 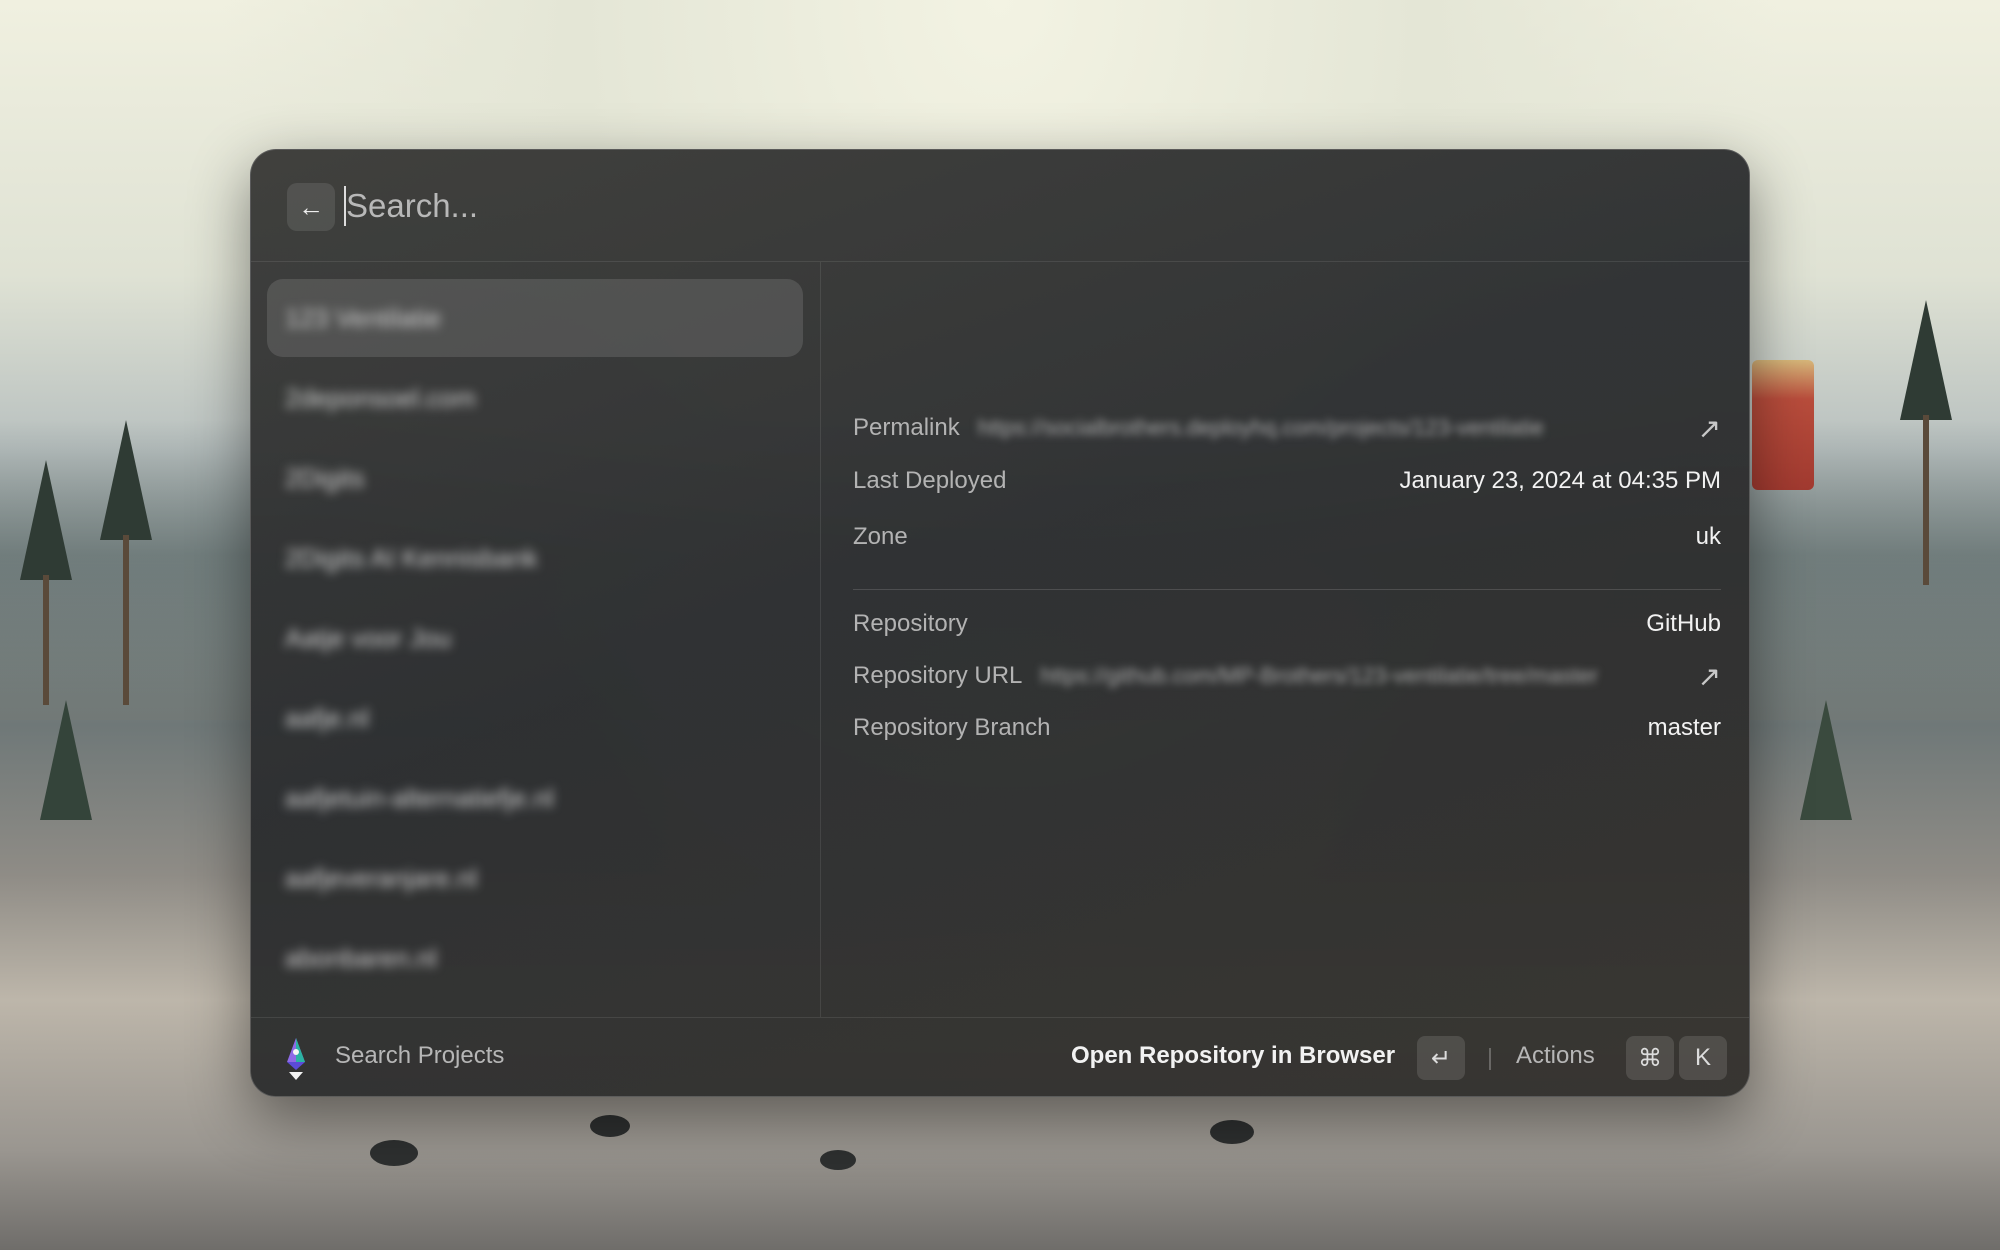 What do you see at coordinates (1783, 425) in the screenshot?
I see `background-window-edge` at bounding box center [1783, 425].